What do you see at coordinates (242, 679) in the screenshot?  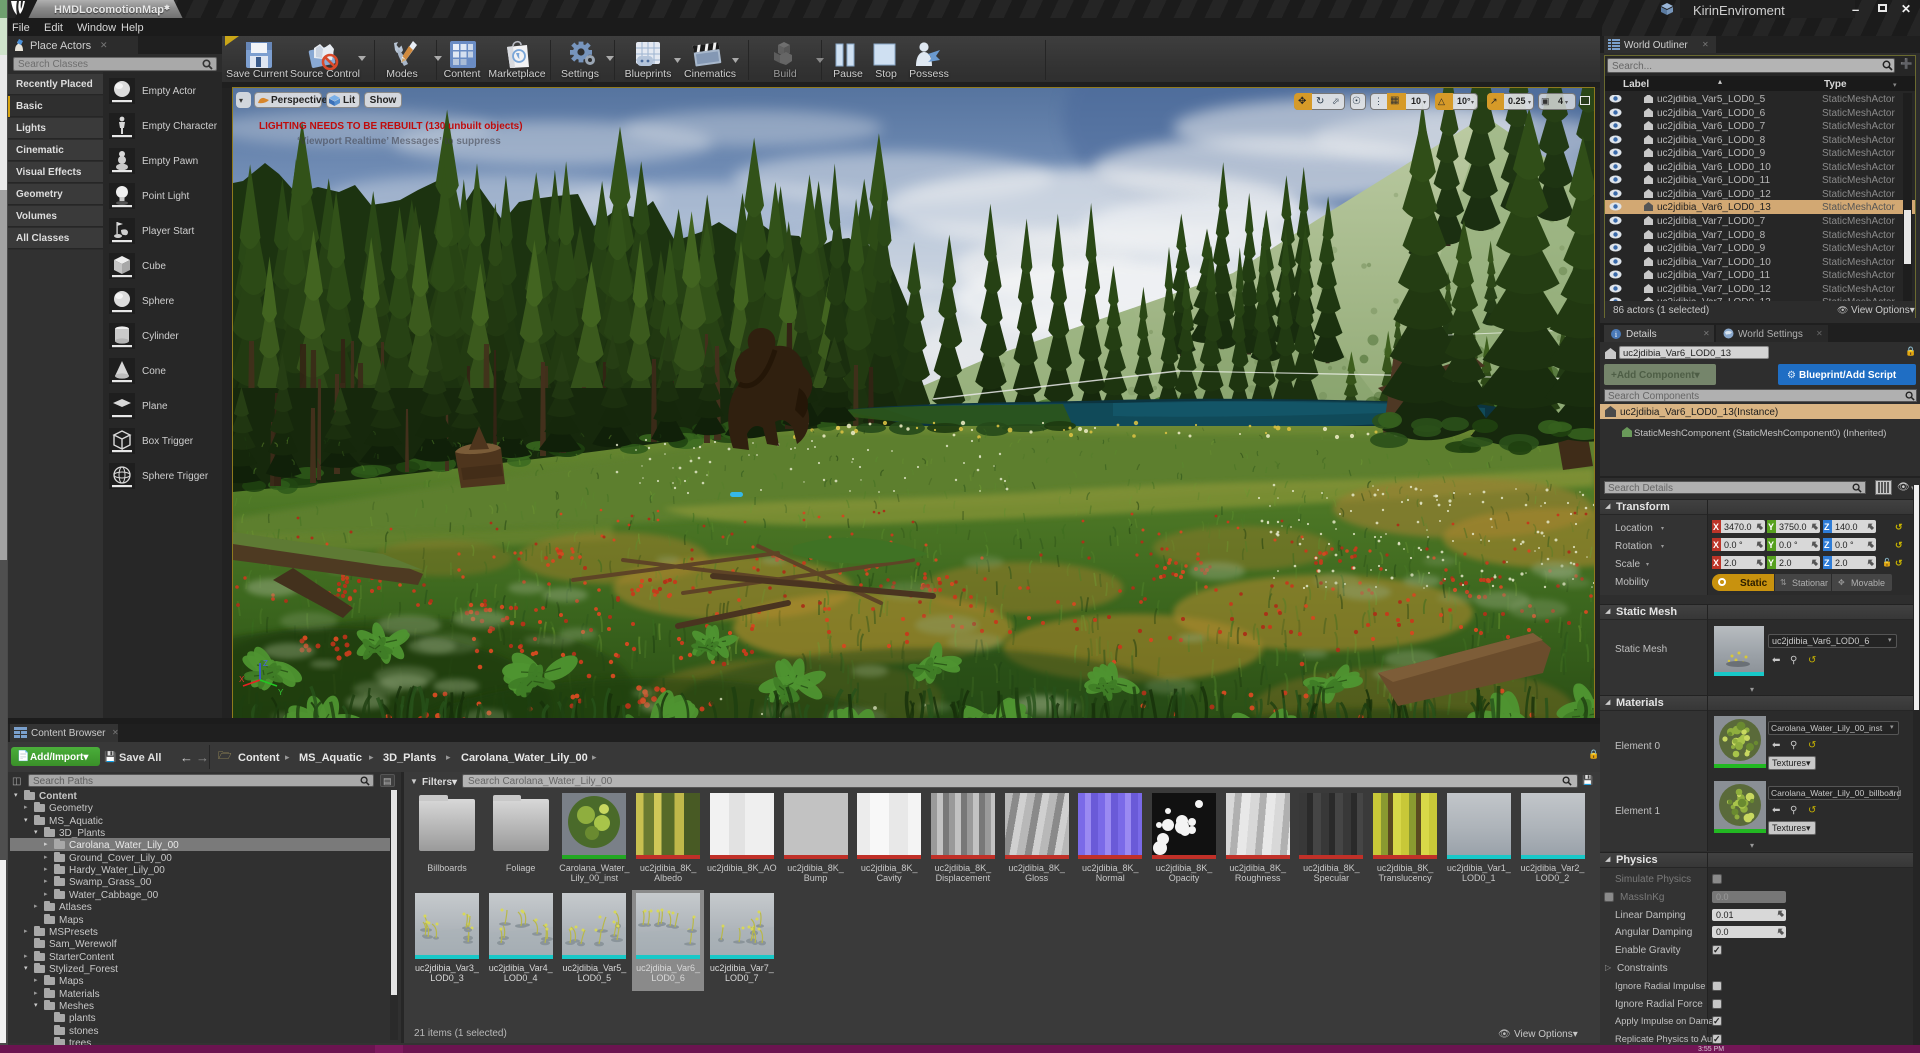 I see `svg-text: X` at bounding box center [242, 679].